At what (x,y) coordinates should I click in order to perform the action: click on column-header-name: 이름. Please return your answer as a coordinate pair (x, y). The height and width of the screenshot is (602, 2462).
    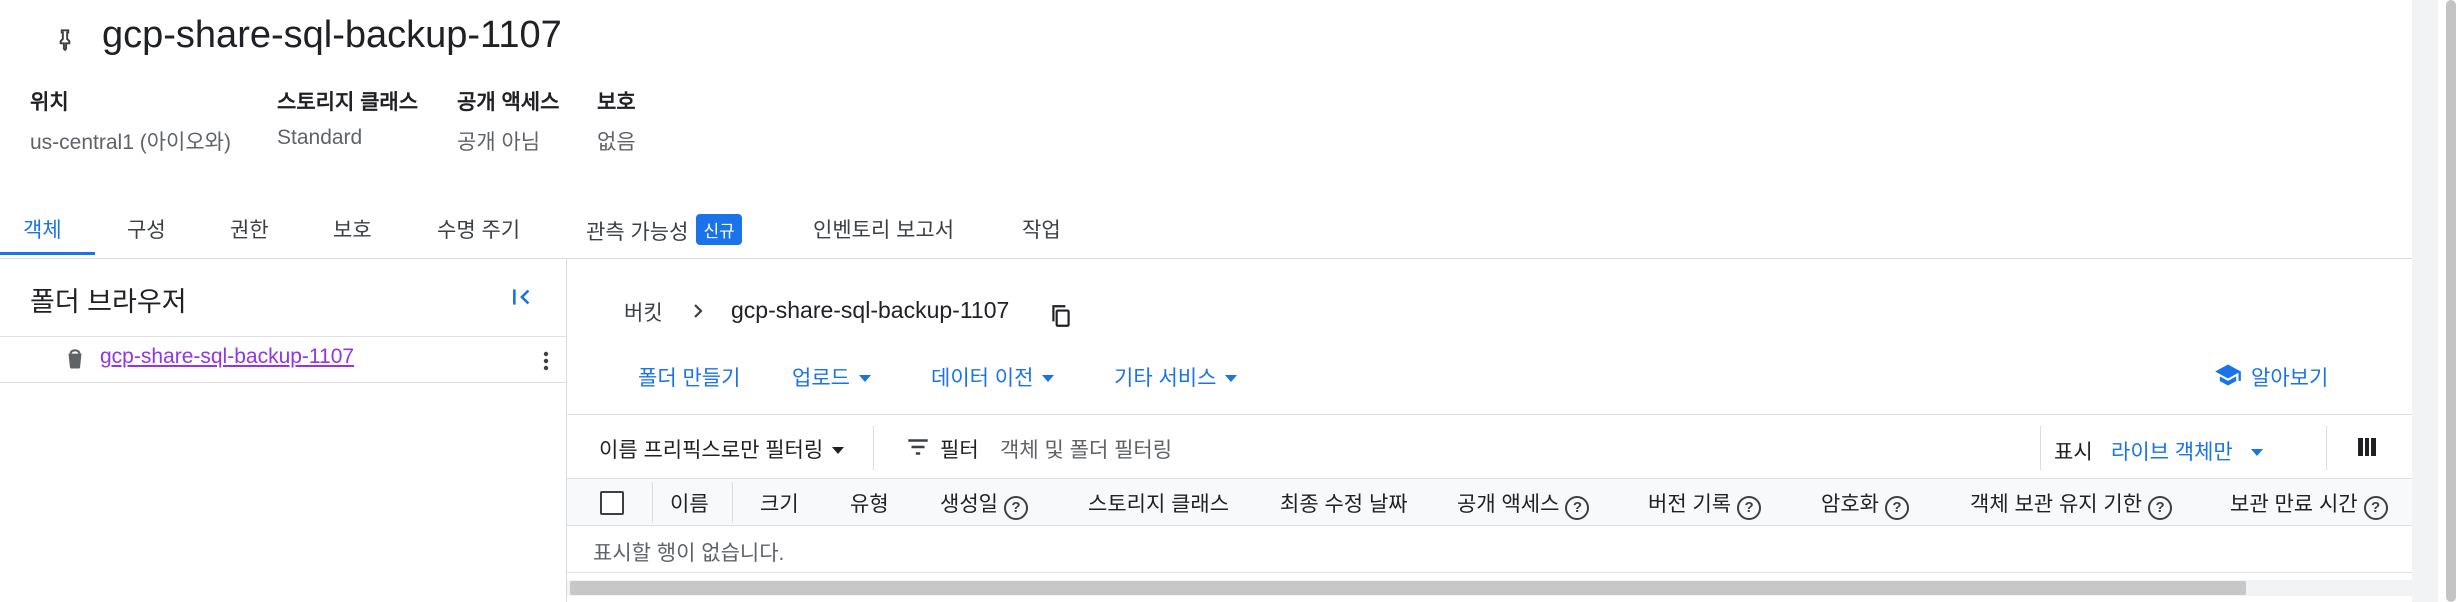
    Looking at the image, I should click on (689, 503).